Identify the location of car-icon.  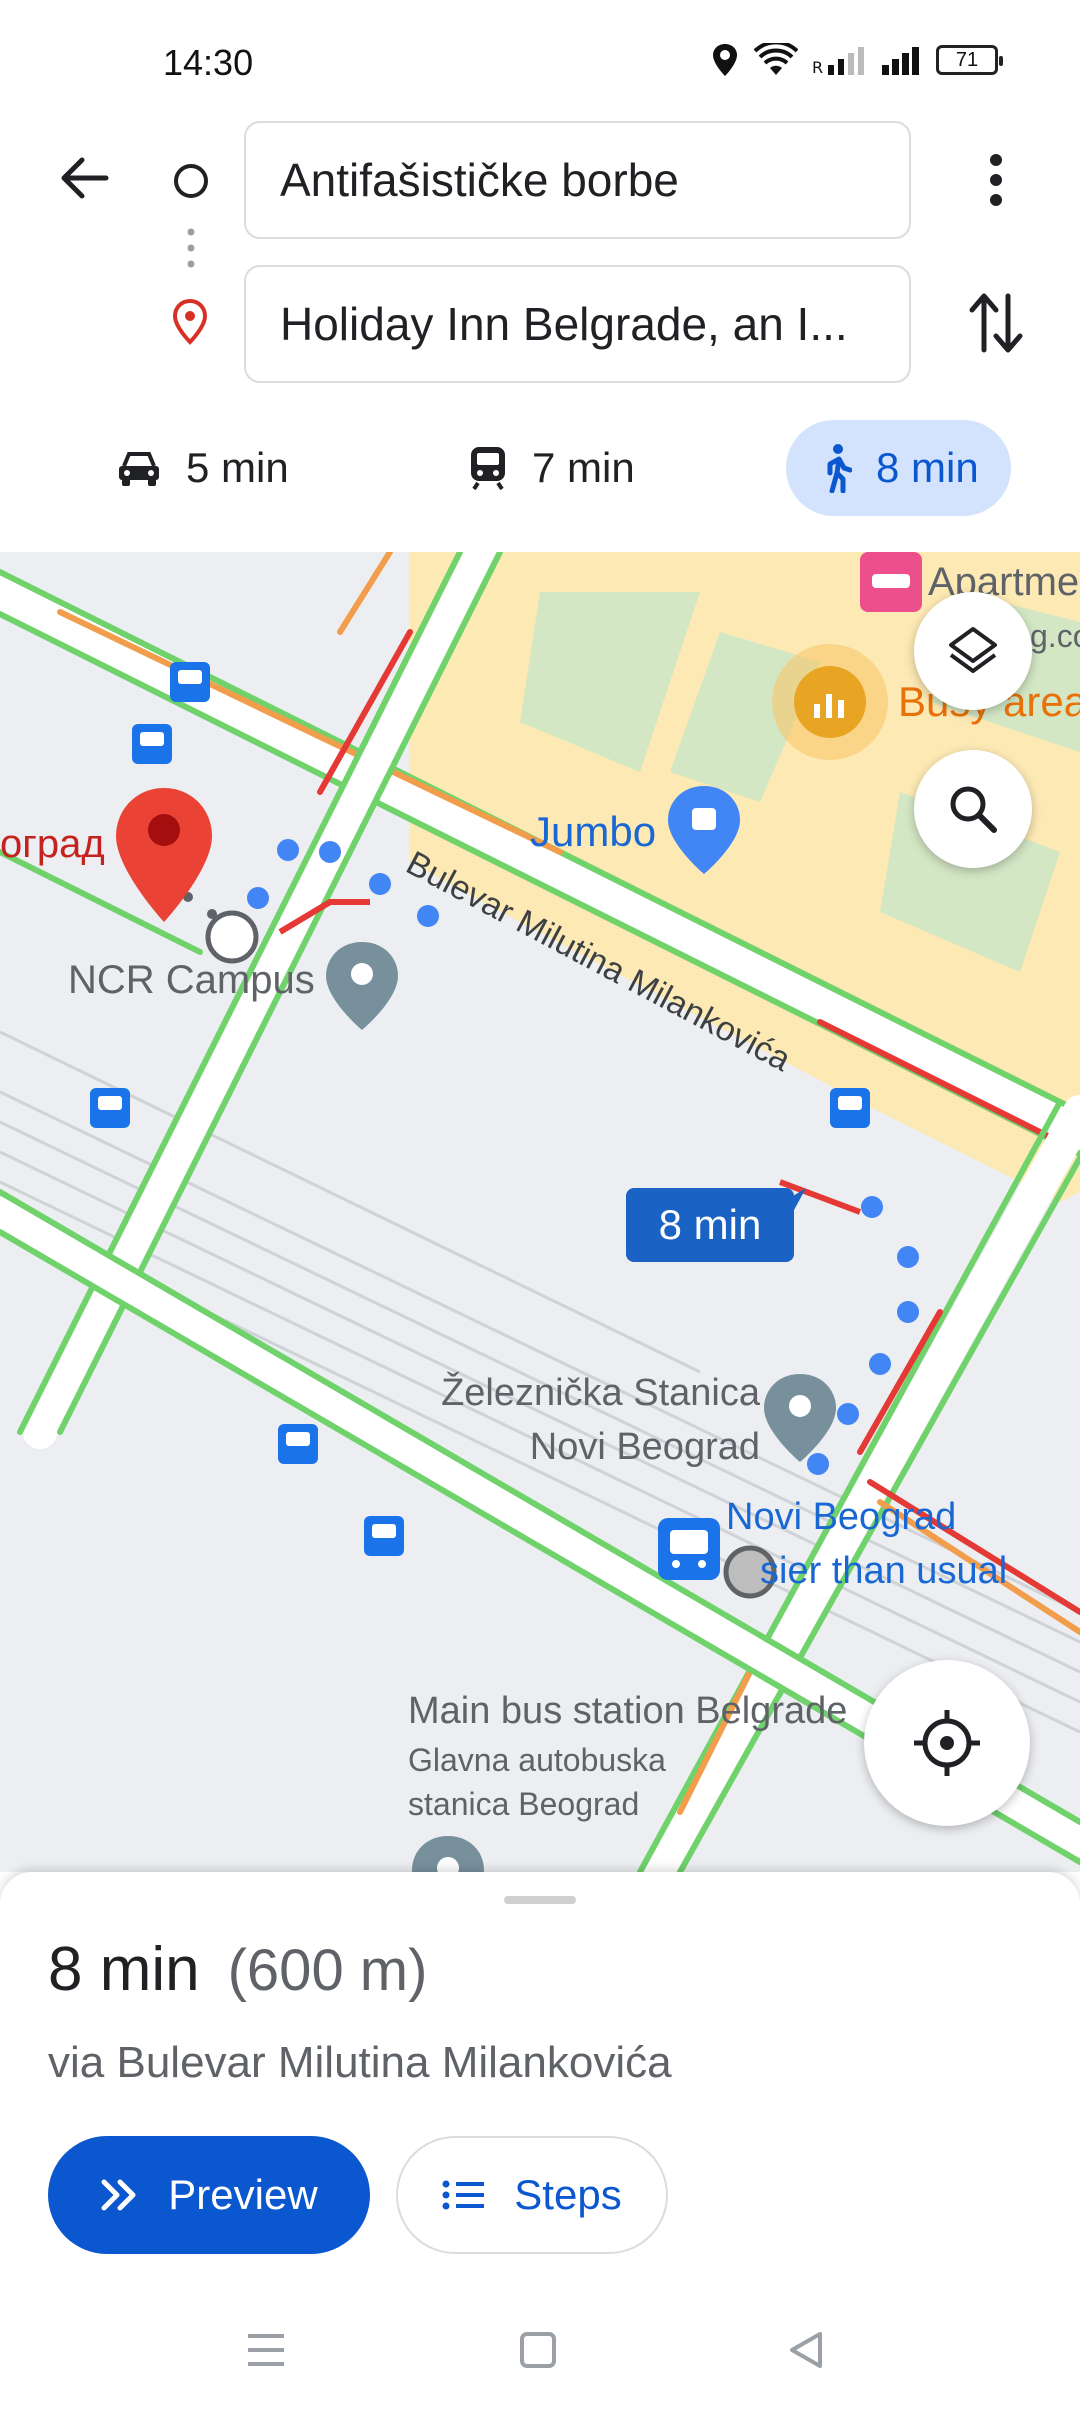
(139, 469).